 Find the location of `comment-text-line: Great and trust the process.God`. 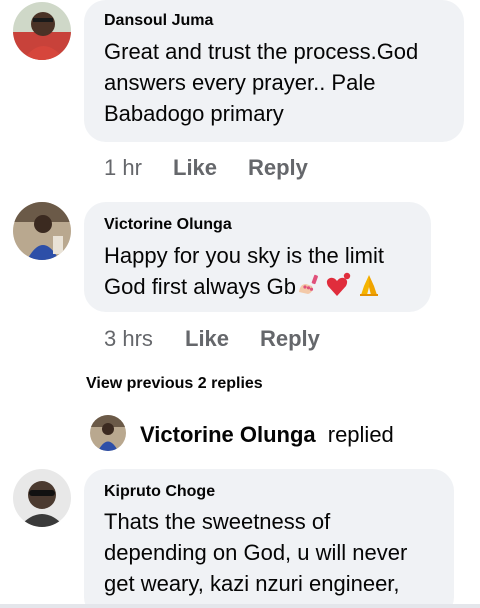

comment-text-line: Great and trust the process.God is located at coordinates (261, 51).